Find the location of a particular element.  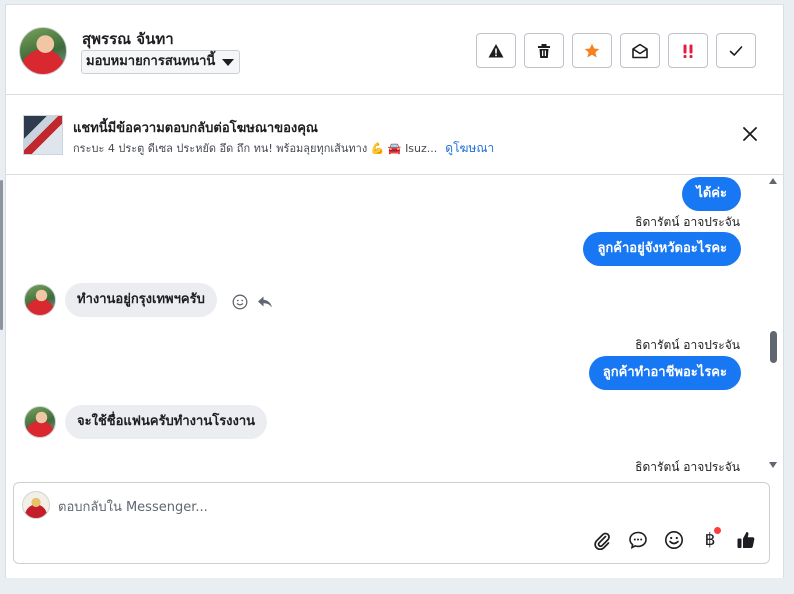

saved-replies-button is located at coordinates (638, 540).